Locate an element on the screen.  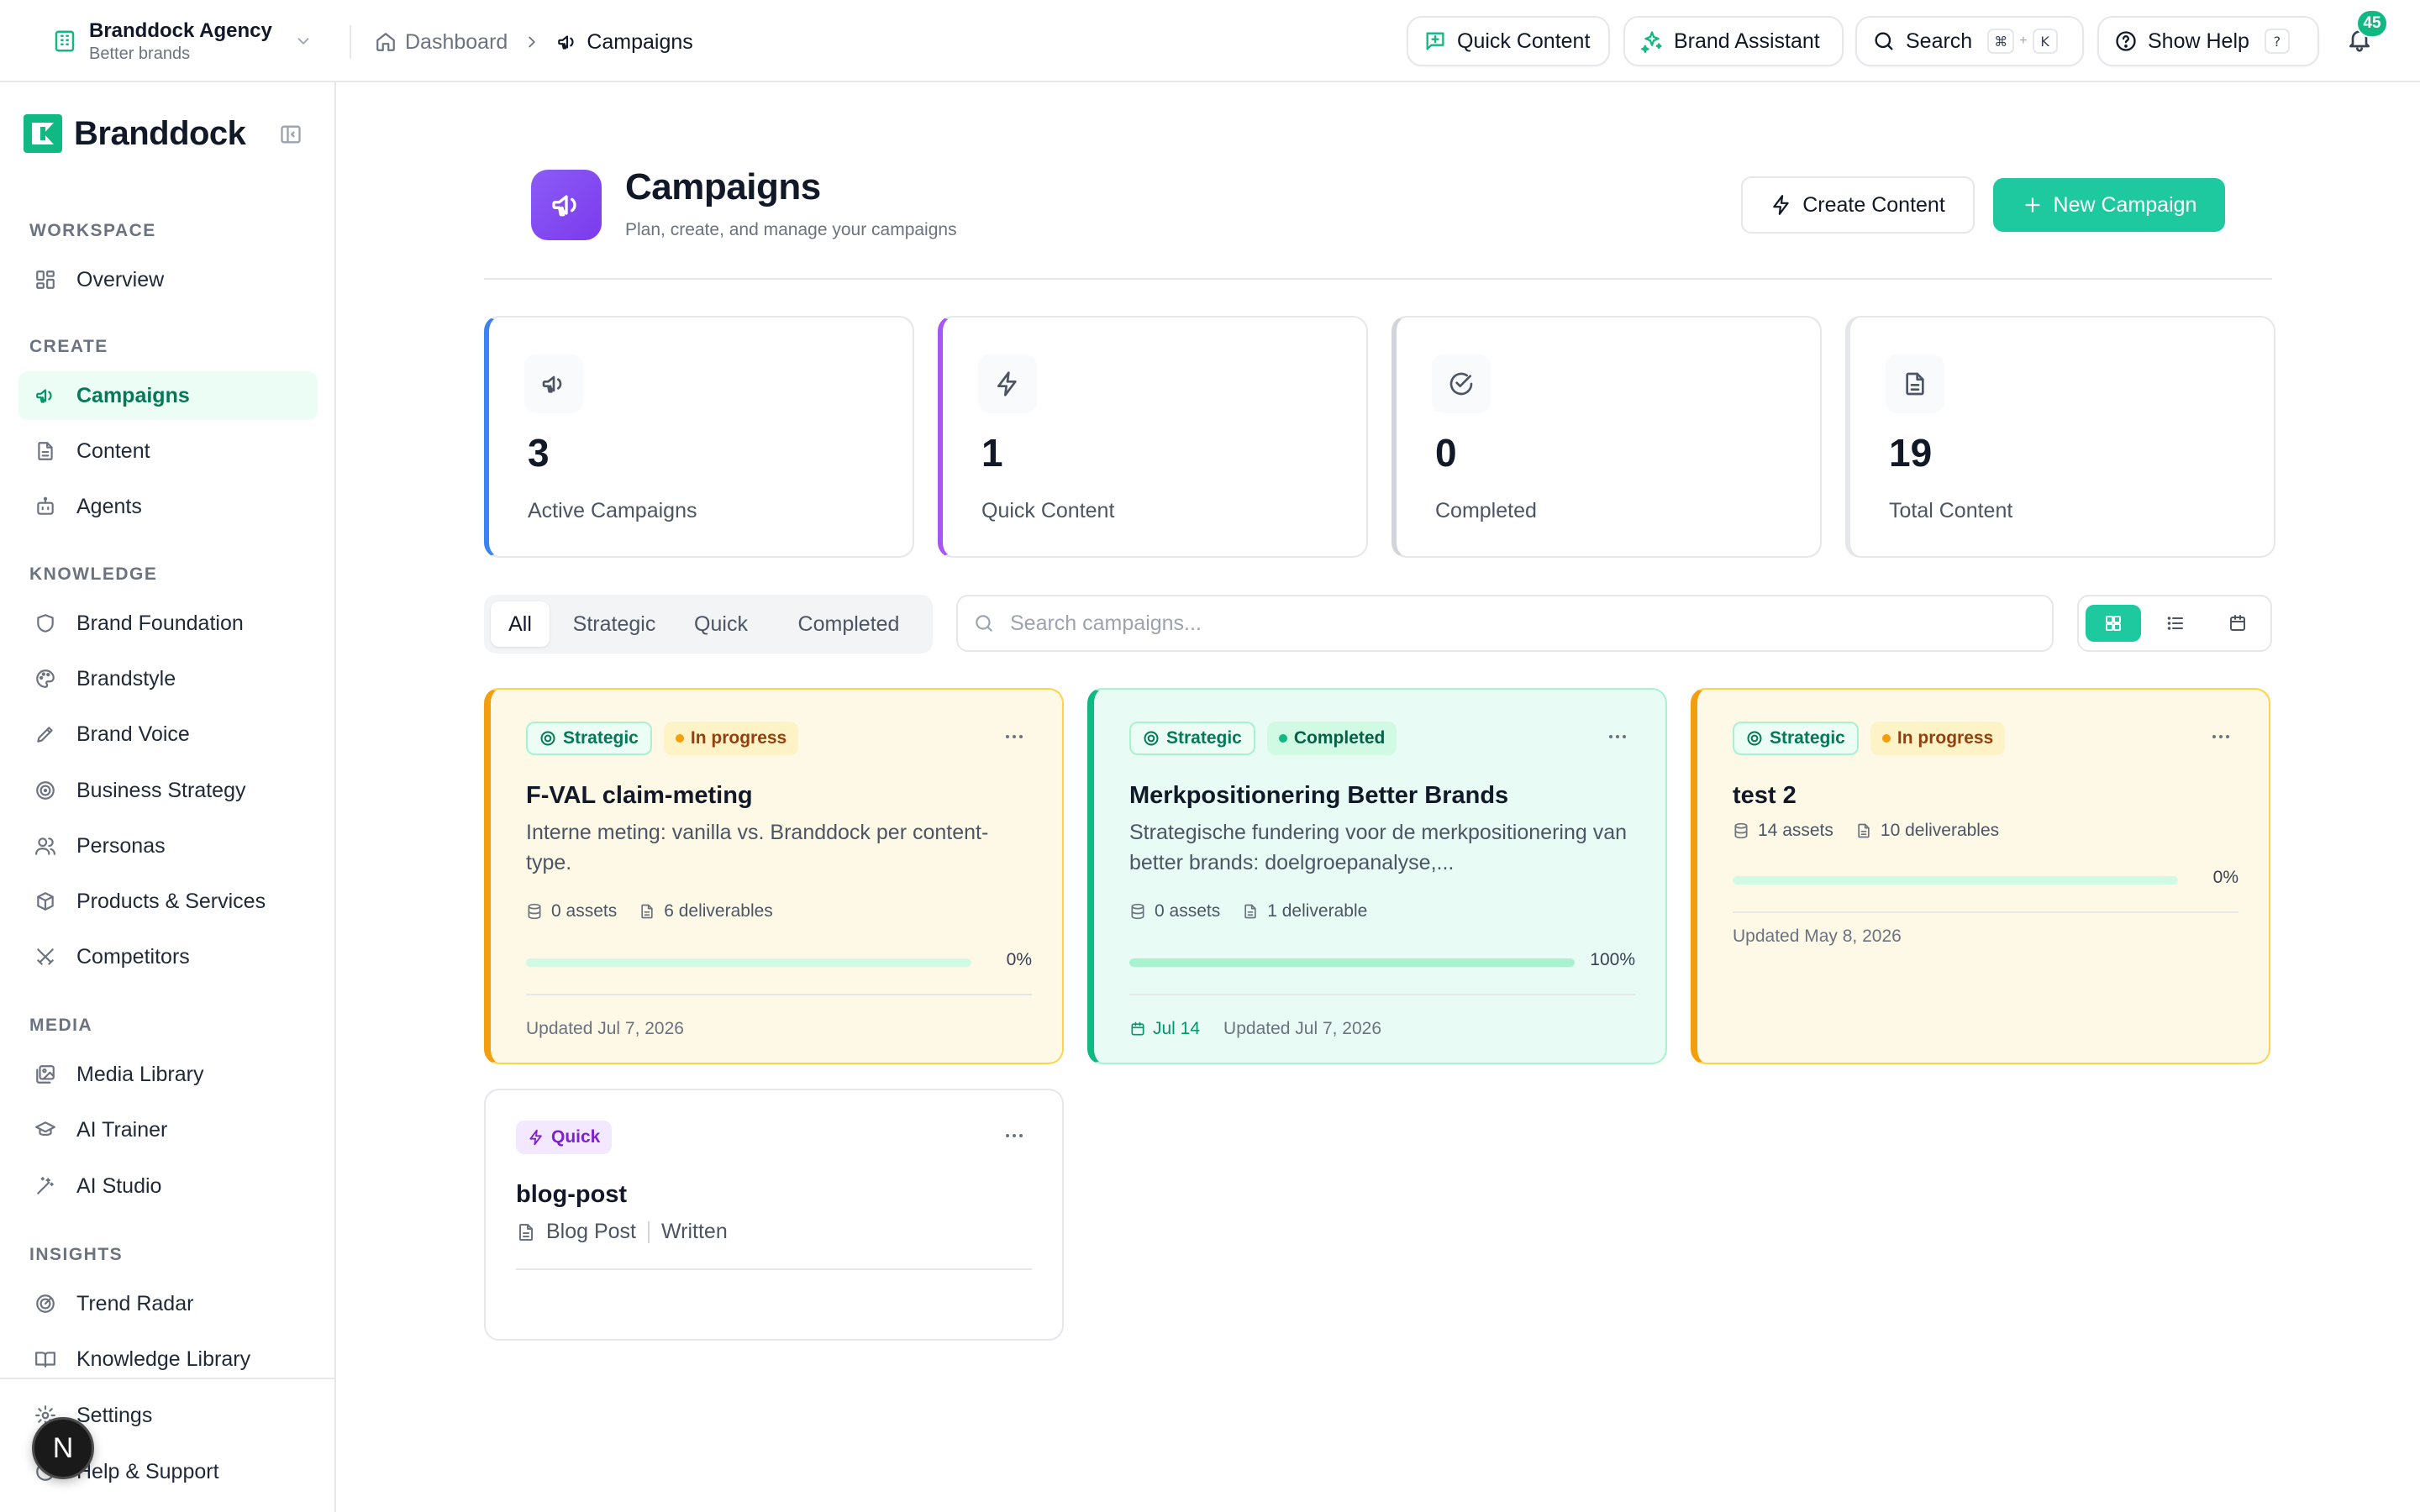
tab-completed: Completed is located at coordinates (848, 624).